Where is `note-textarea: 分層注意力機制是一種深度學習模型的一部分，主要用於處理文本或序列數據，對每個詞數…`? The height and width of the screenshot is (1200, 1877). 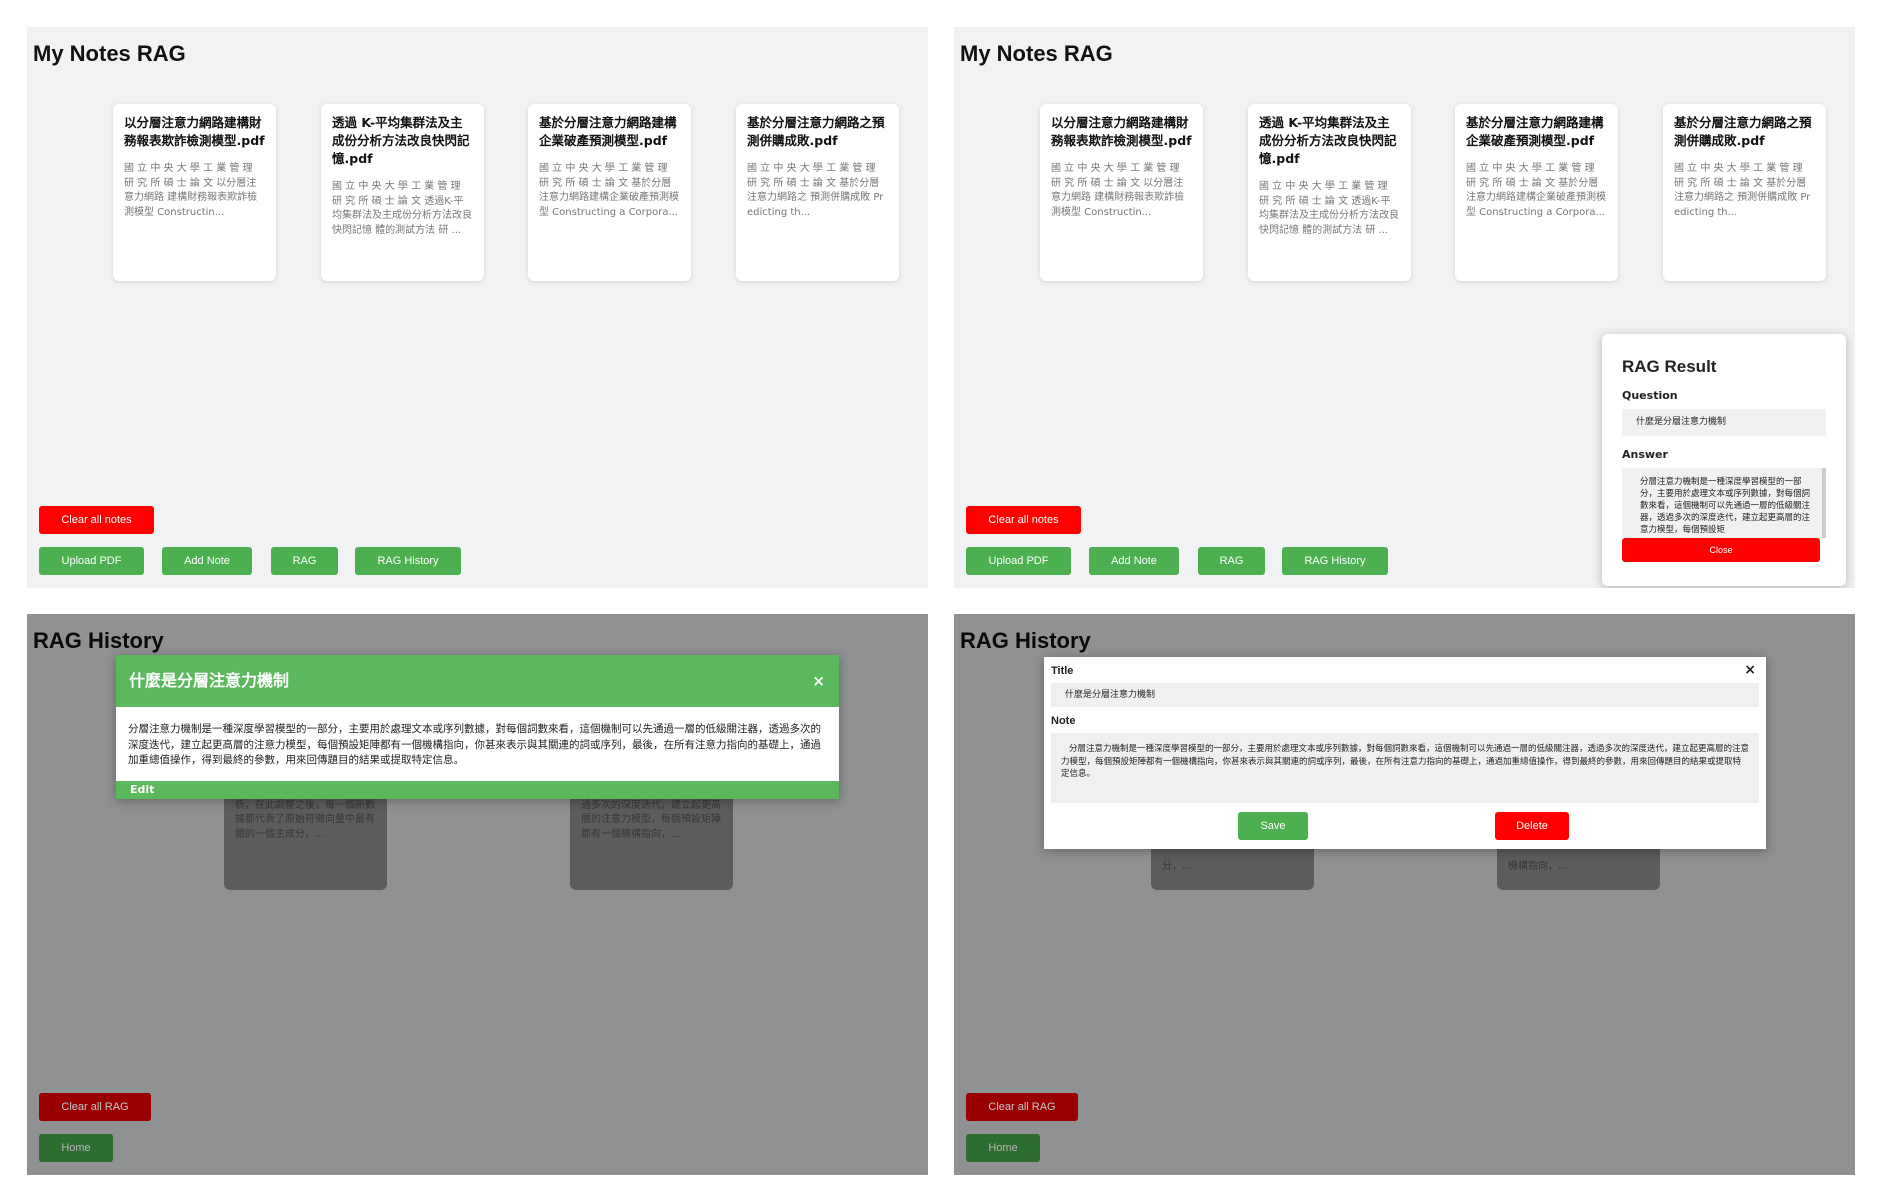 note-textarea: 分層注意力機制是一種深度學習模型的一部分，主要用於處理文本或序列數據，對每個詞數… is located at coordinates (1405, 768).